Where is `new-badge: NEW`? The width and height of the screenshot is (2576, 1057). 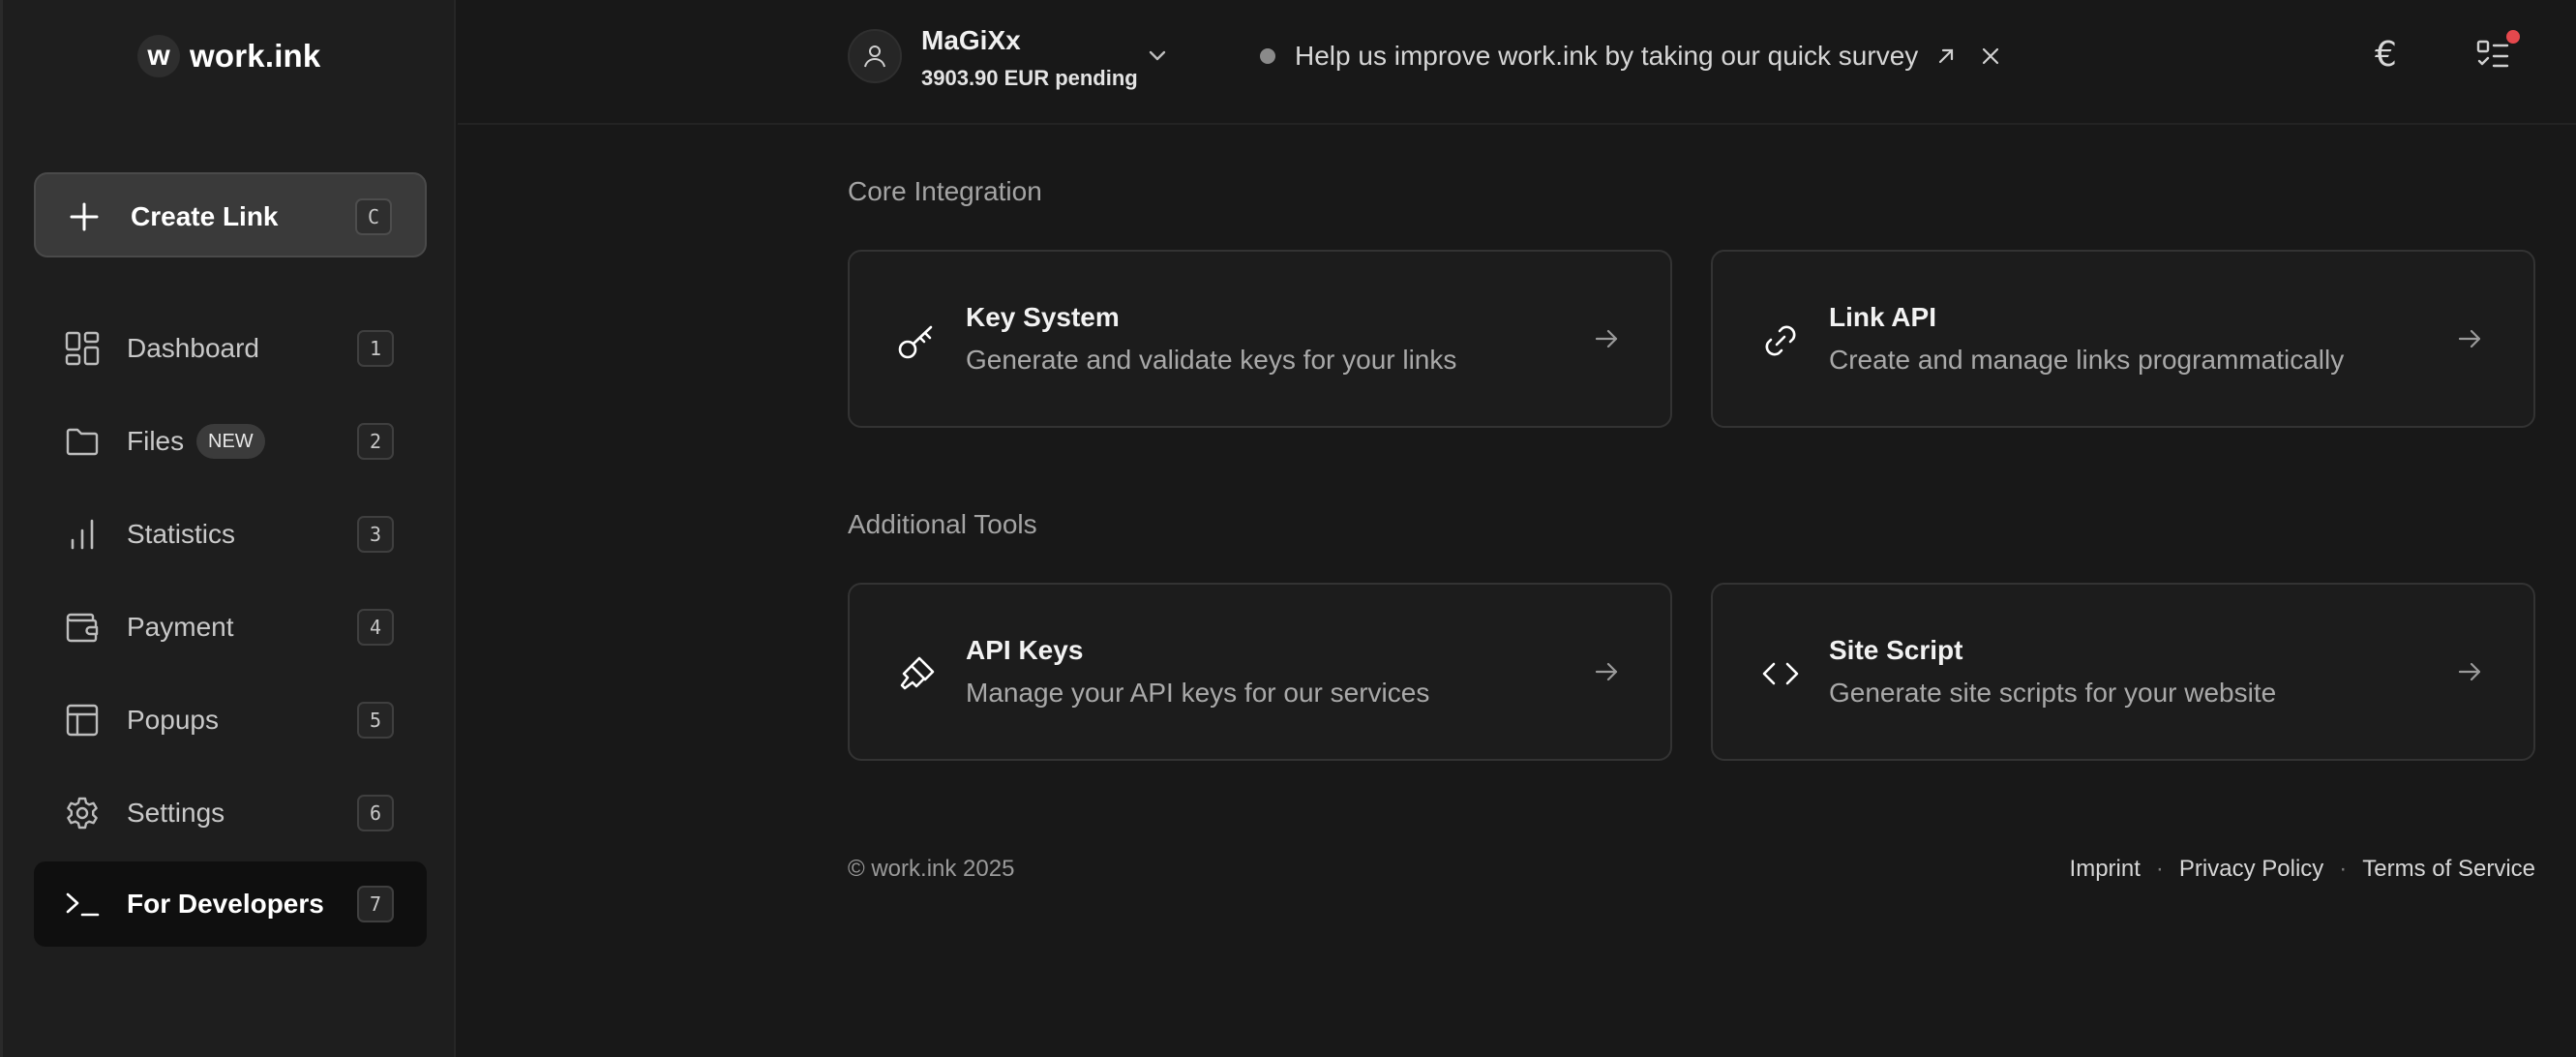 new-badge: NEW is located at coordinates (230, 441).